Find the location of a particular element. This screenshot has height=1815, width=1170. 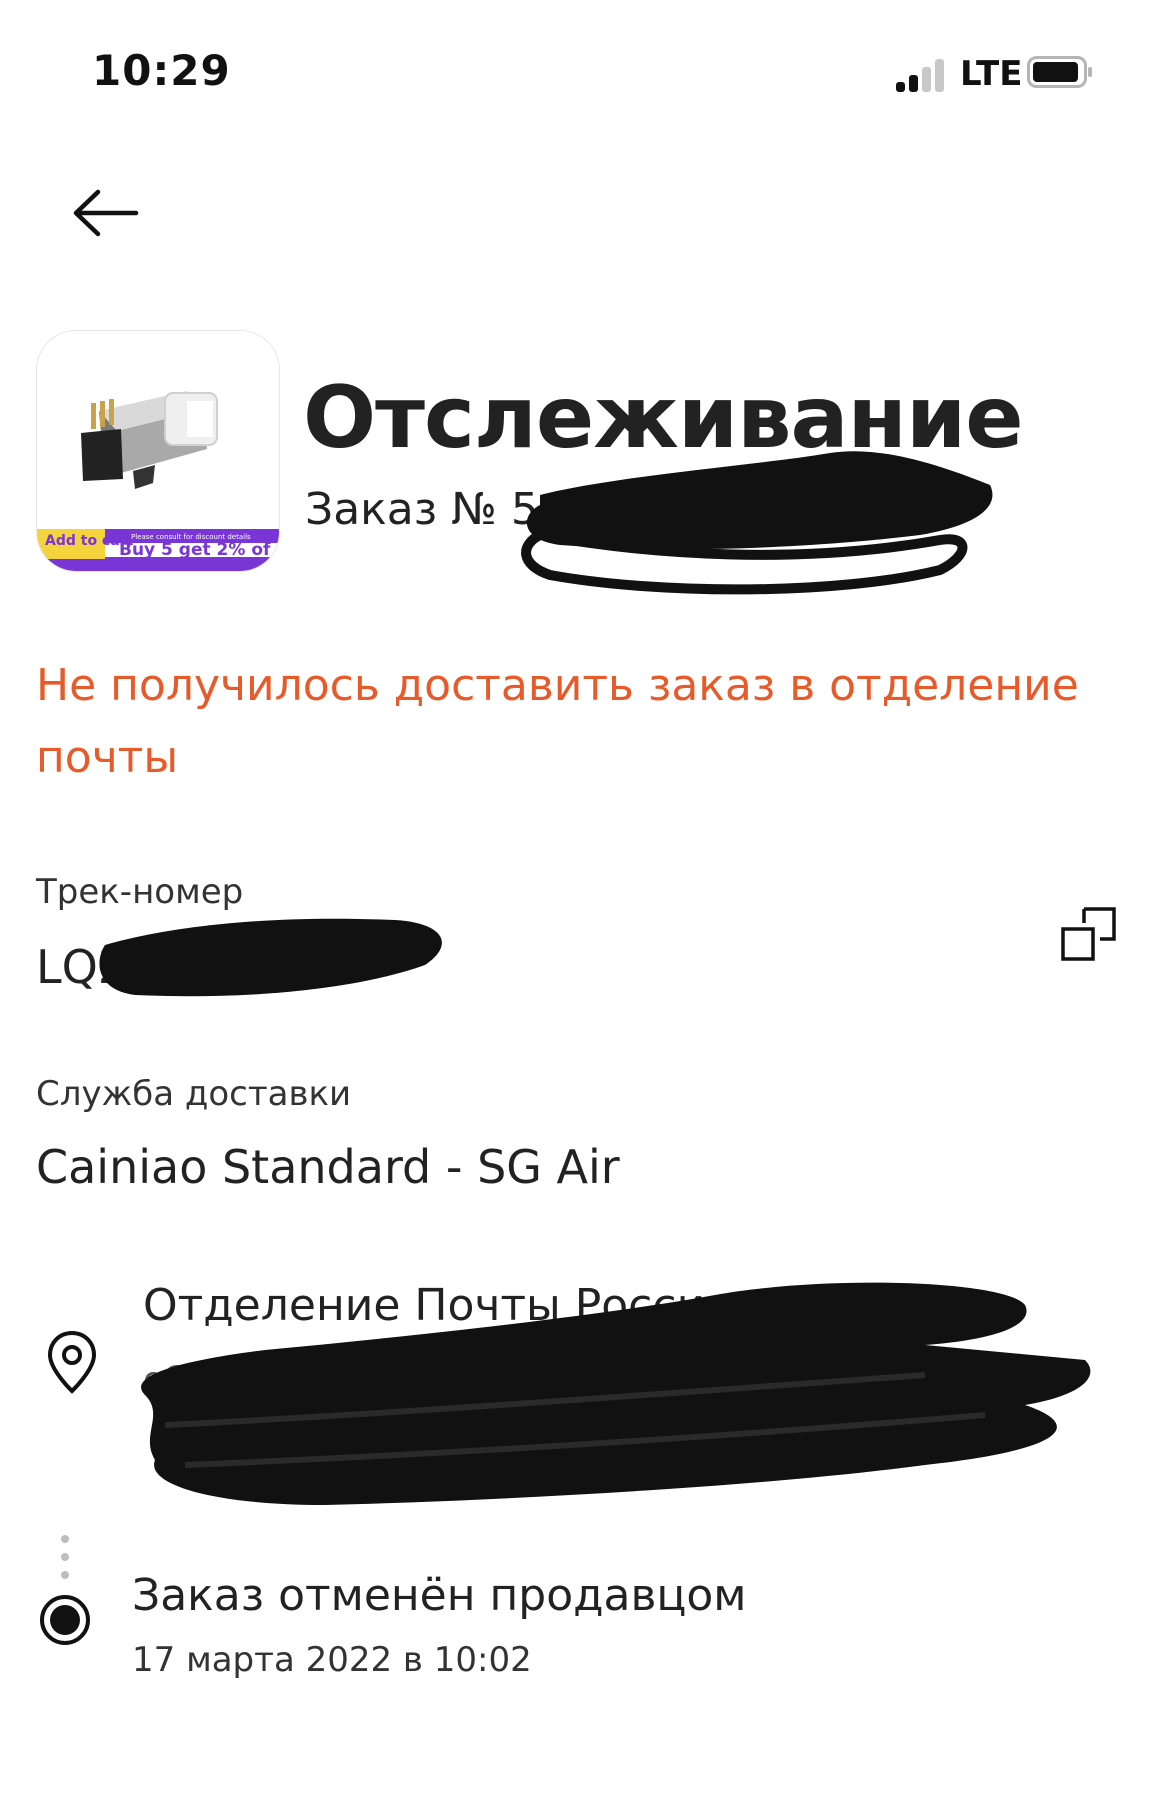

promo-text: Buy 5 get 2% of is located at coordinates (195, 550).